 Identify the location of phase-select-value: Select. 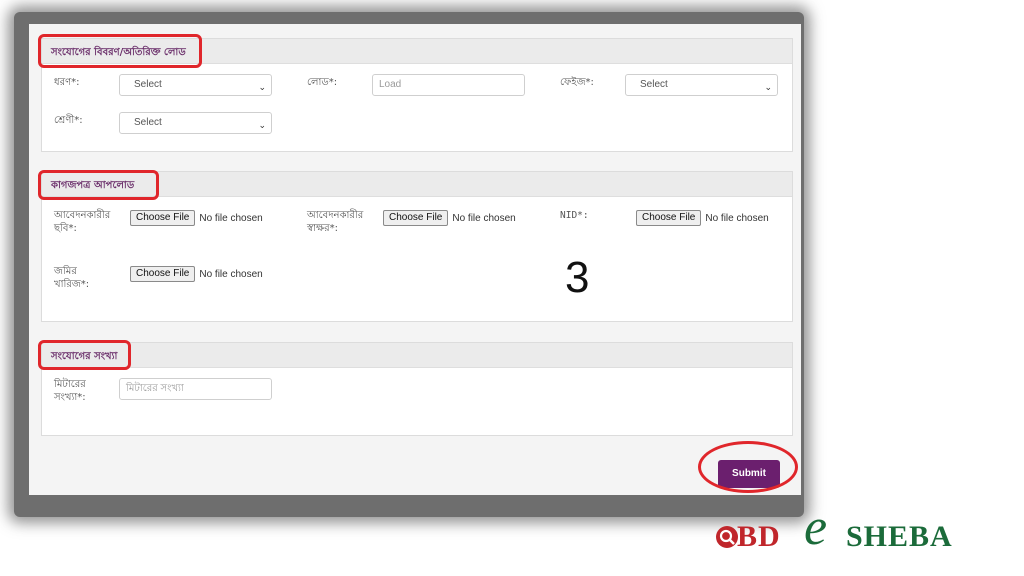
(654, 84).